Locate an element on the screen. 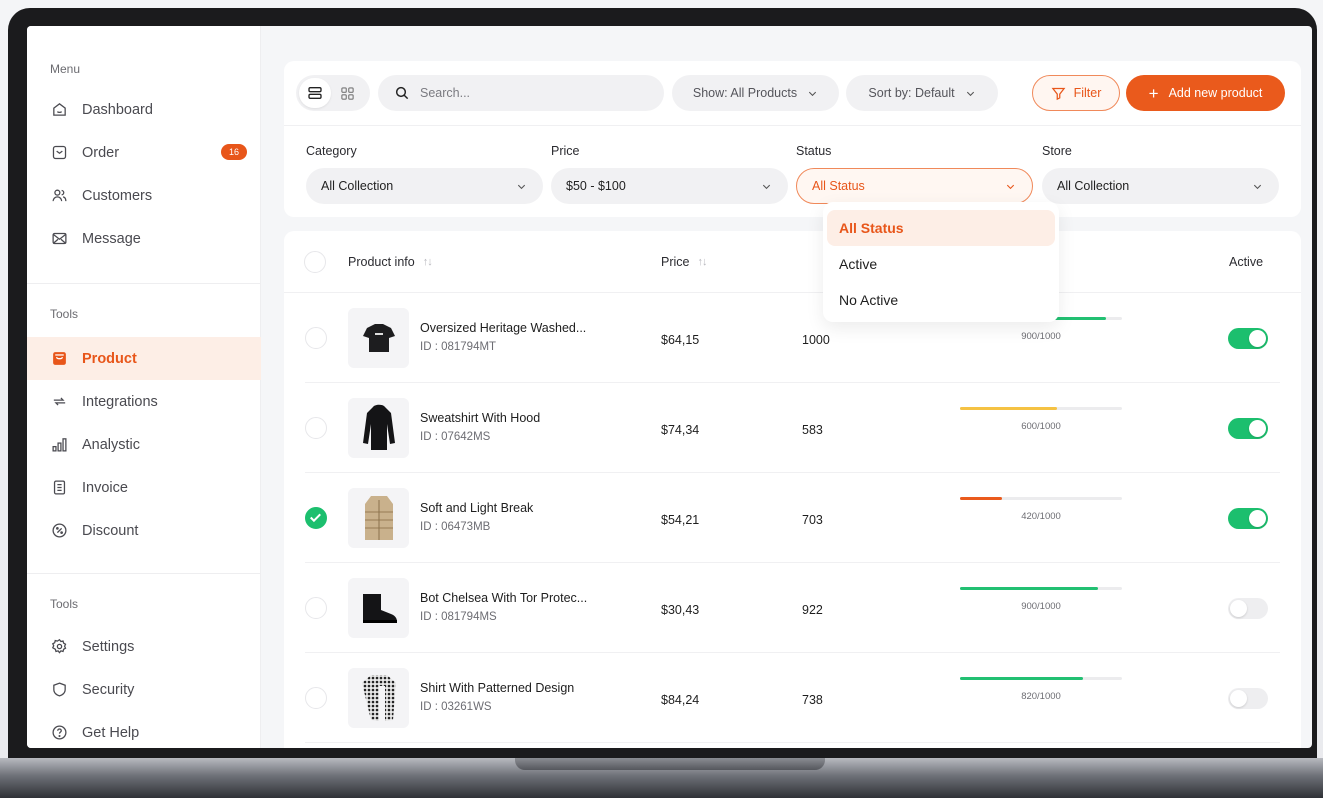 This screenshot has height=798, width=1323. sidebar-item-invoice: Invoice is located at coordinates (144, 487).